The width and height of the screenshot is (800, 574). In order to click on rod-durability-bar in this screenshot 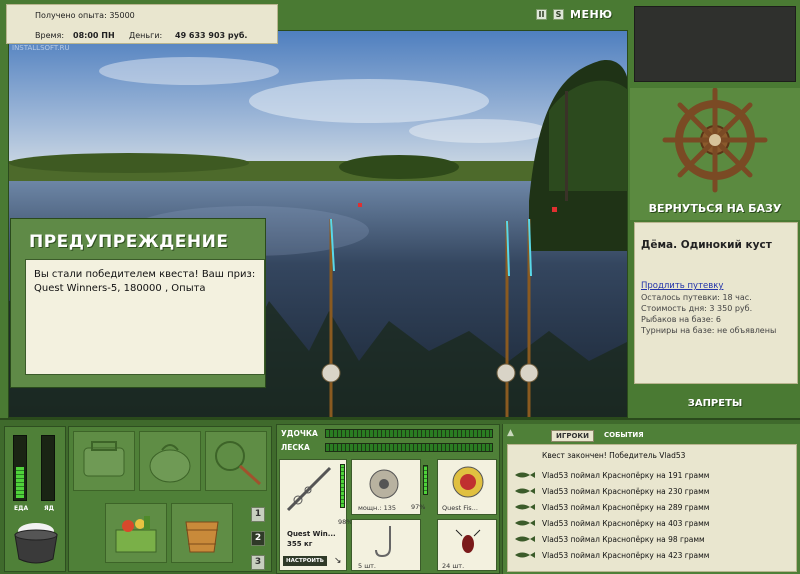, I will do `click(342, 486)`.